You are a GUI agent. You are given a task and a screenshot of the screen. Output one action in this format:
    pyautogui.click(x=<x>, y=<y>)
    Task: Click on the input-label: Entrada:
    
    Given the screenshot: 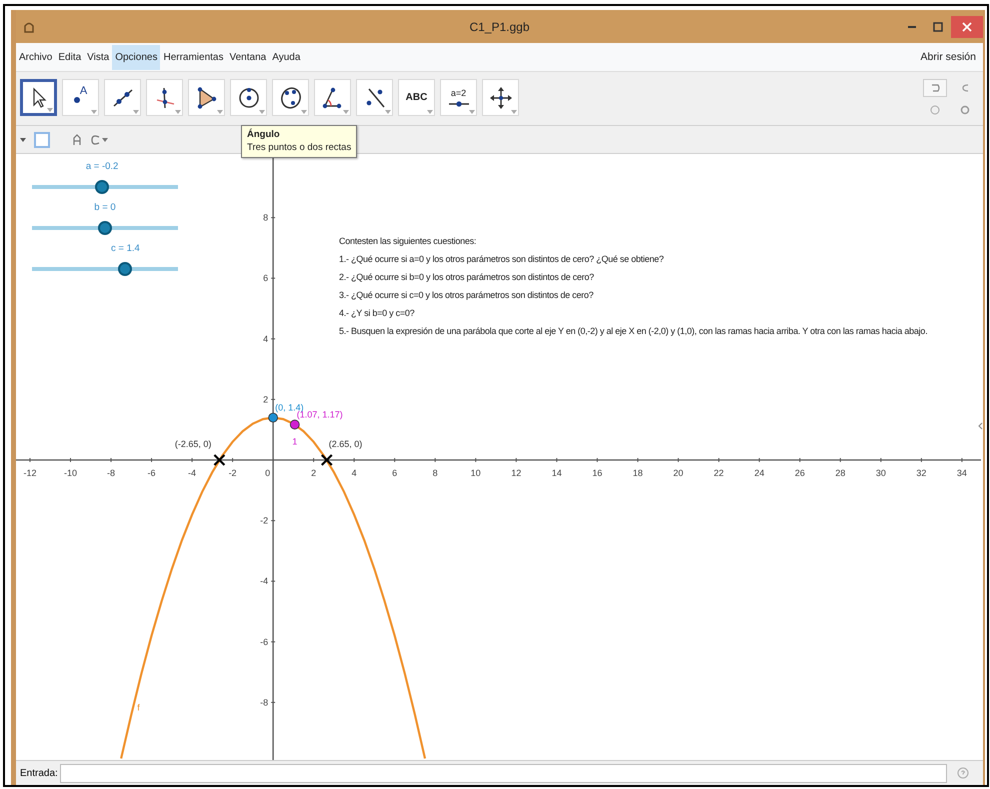 What is the action you would take?
    pyautogui.click(x=39, y=773)
    